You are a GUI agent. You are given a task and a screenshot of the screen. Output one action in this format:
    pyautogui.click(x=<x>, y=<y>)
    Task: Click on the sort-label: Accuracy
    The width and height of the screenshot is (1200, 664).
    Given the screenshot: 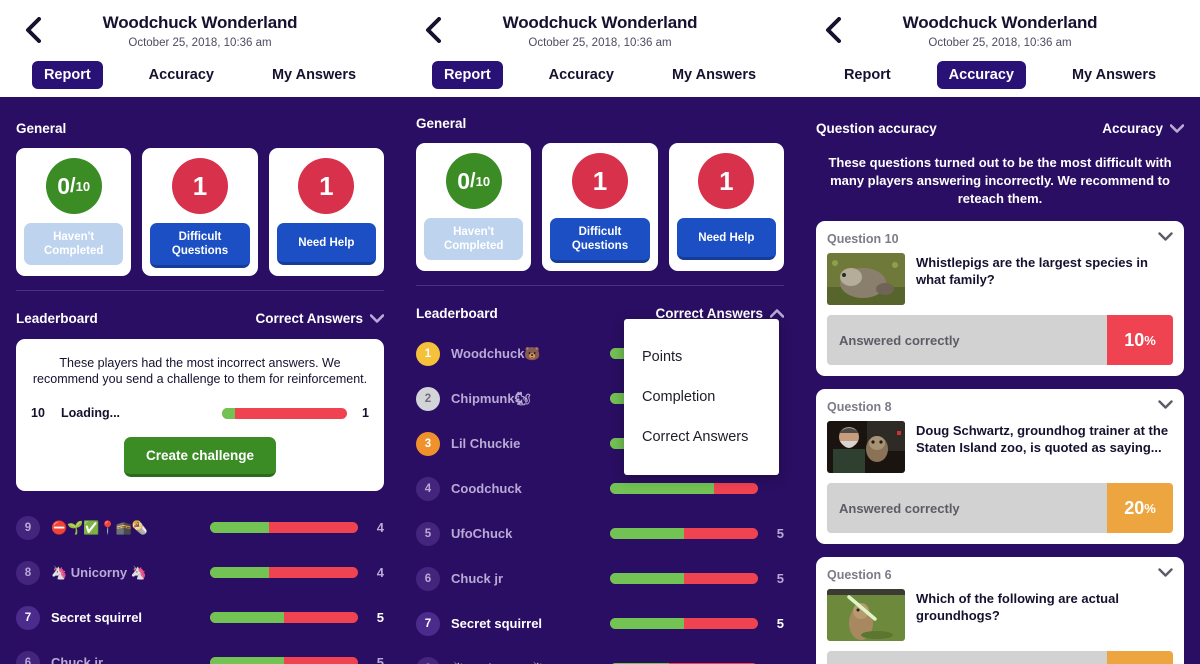 What is the action you would take?
    pyautogui.click(x=1132, y=128)
    